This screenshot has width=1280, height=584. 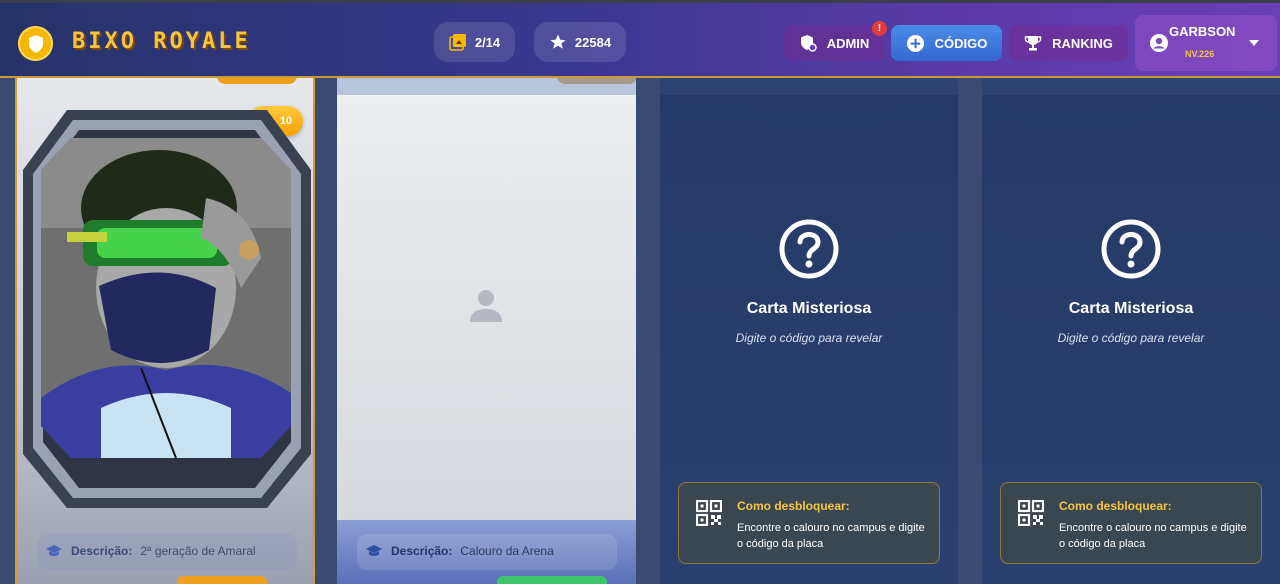 I want to click on star-icon, so click(x=558, y=41).